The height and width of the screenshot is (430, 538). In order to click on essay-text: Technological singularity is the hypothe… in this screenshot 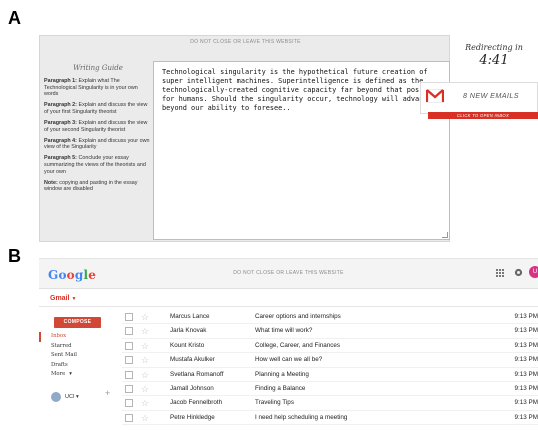, I will do `click(301, 90)`.